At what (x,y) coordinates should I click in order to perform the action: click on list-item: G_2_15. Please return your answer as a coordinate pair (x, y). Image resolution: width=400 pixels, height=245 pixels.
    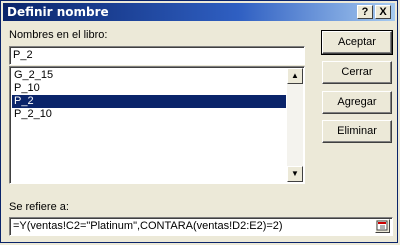
    Looking at the image, I should click on (149, 75).